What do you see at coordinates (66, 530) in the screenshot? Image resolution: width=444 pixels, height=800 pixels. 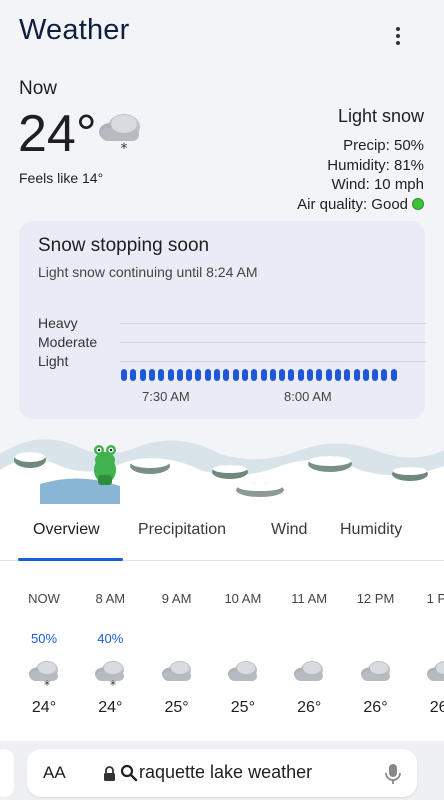 I see `tab-overview: Overview` at bounding box center [66, 530].